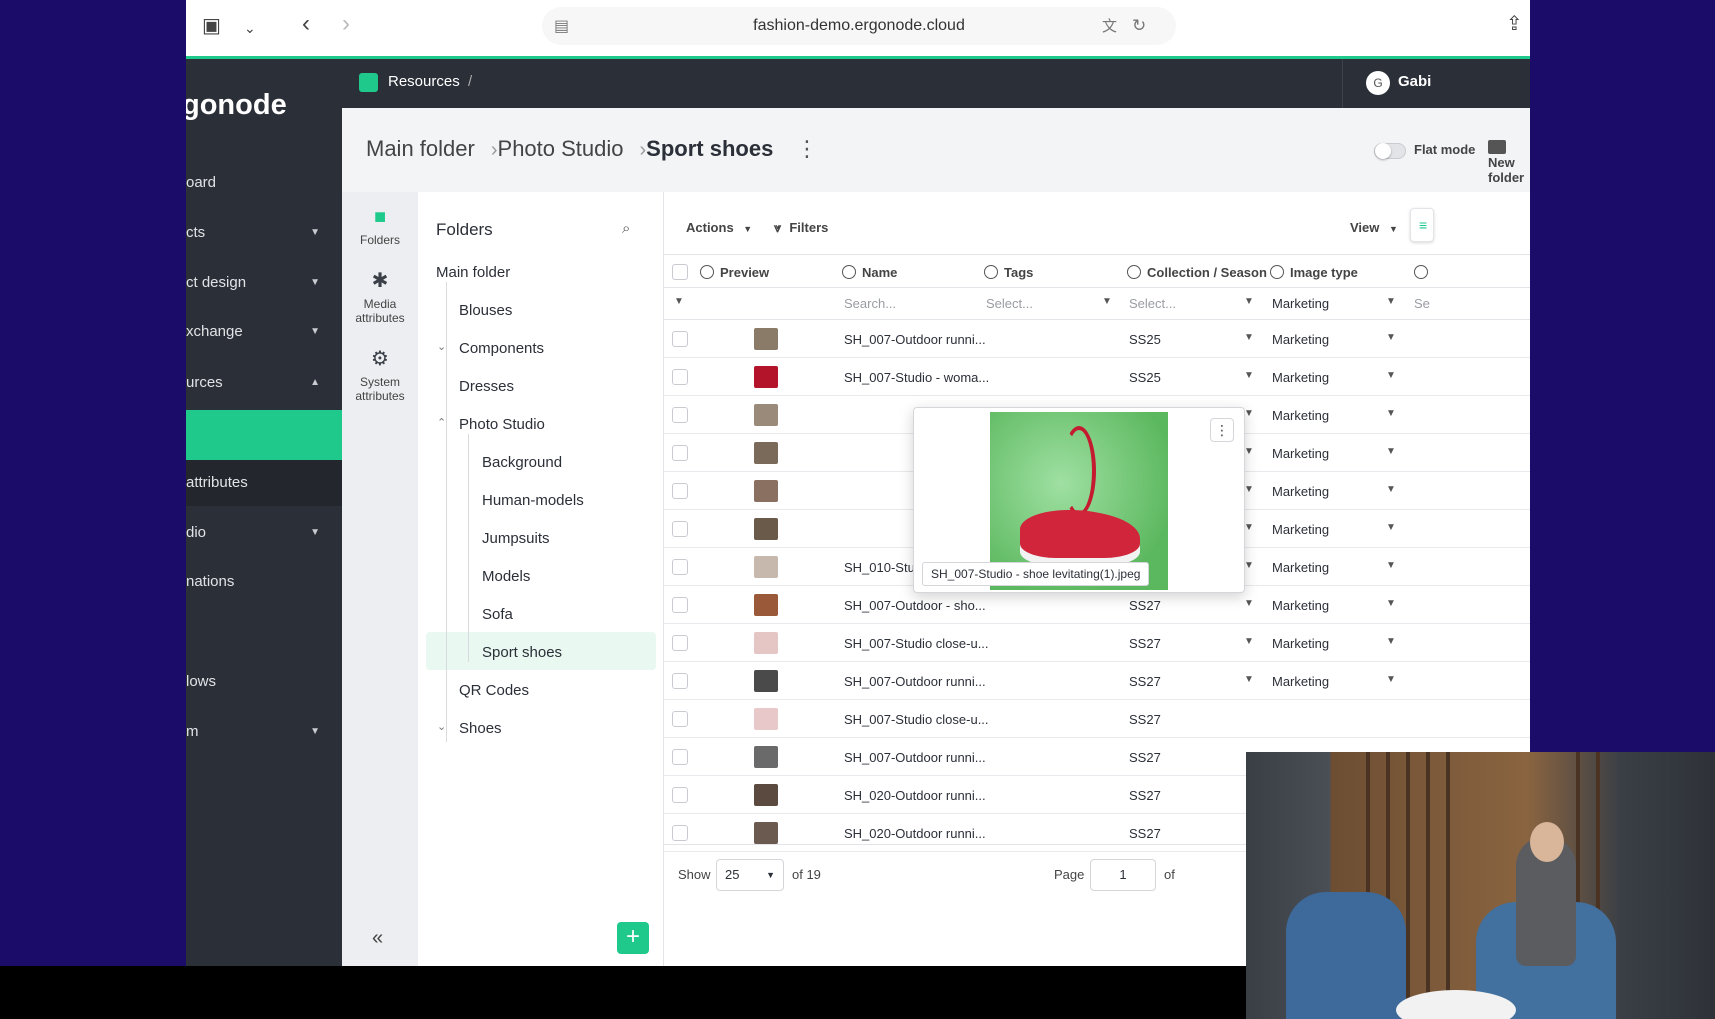  Describe the element at coordinates (380, 226) in the screenshot. I see `rail-folders: ■ Folders` at that location.